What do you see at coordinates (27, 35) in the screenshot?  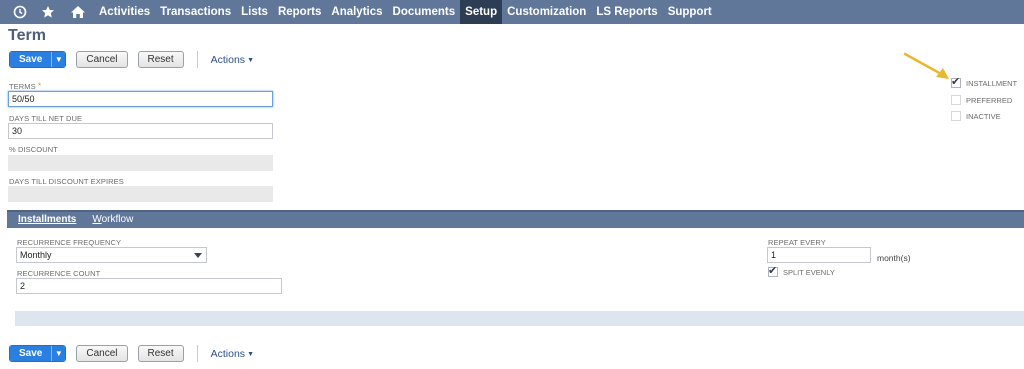 I see `page-title: Term` at bounding box center [27, 35].